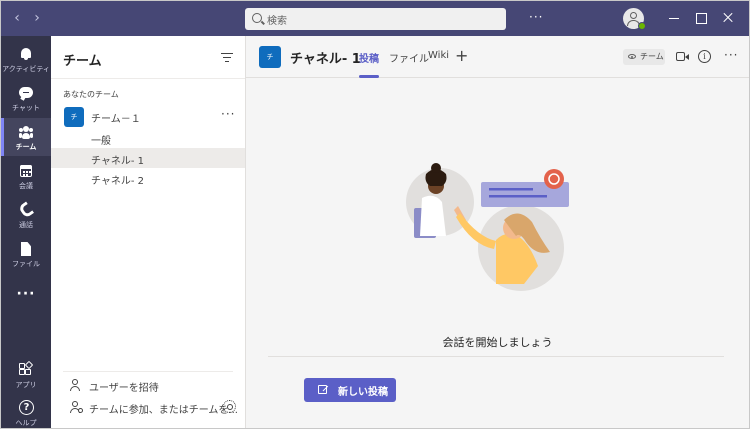 This screenshot has height=429, width=750. Describe the element at coordinates (26, 171) in the screenshot. I see `calendar-icon` at that location.